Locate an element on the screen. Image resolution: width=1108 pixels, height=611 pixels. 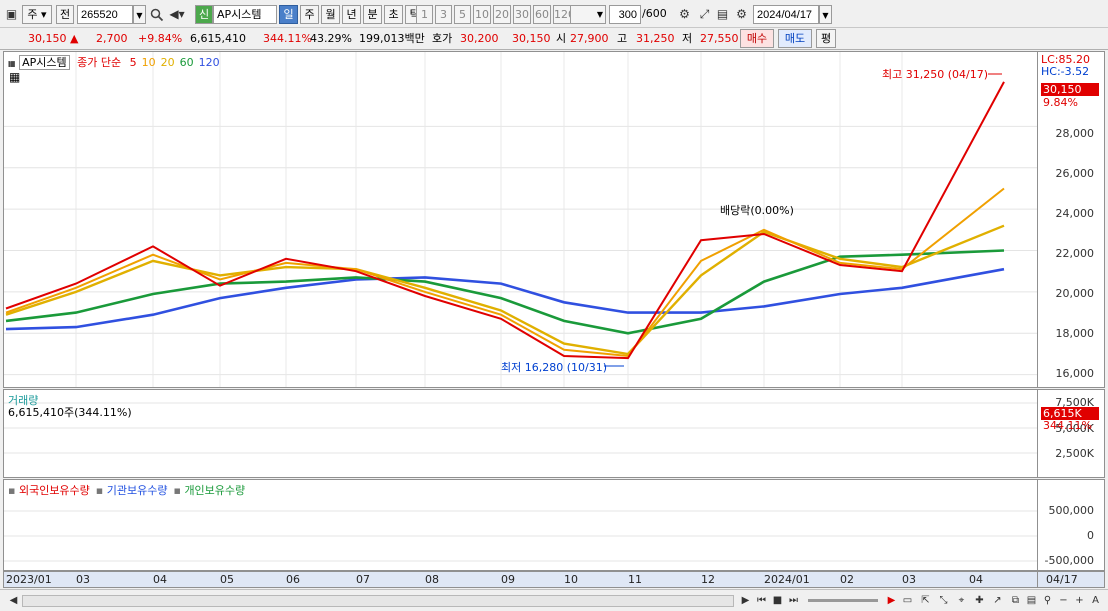
price-y-tick-5: 18,000 is located at coordinates (1075, 333).